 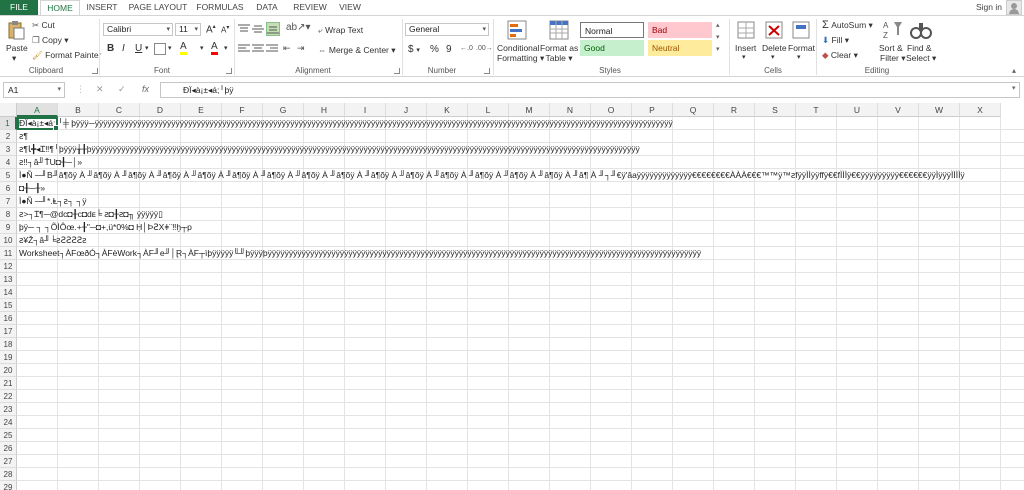 What do you see at coordinates (774, 31) in the screenshot?
I see `delete-cells-icon` at bounding box center [774, 31].